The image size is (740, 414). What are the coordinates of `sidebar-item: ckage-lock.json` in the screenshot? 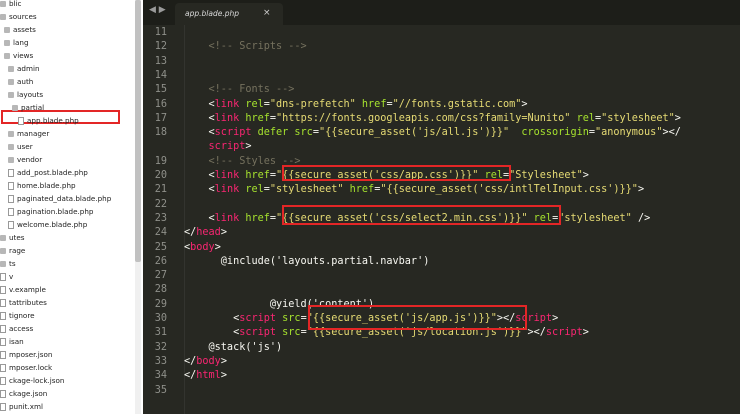 It's located at (32, 380).